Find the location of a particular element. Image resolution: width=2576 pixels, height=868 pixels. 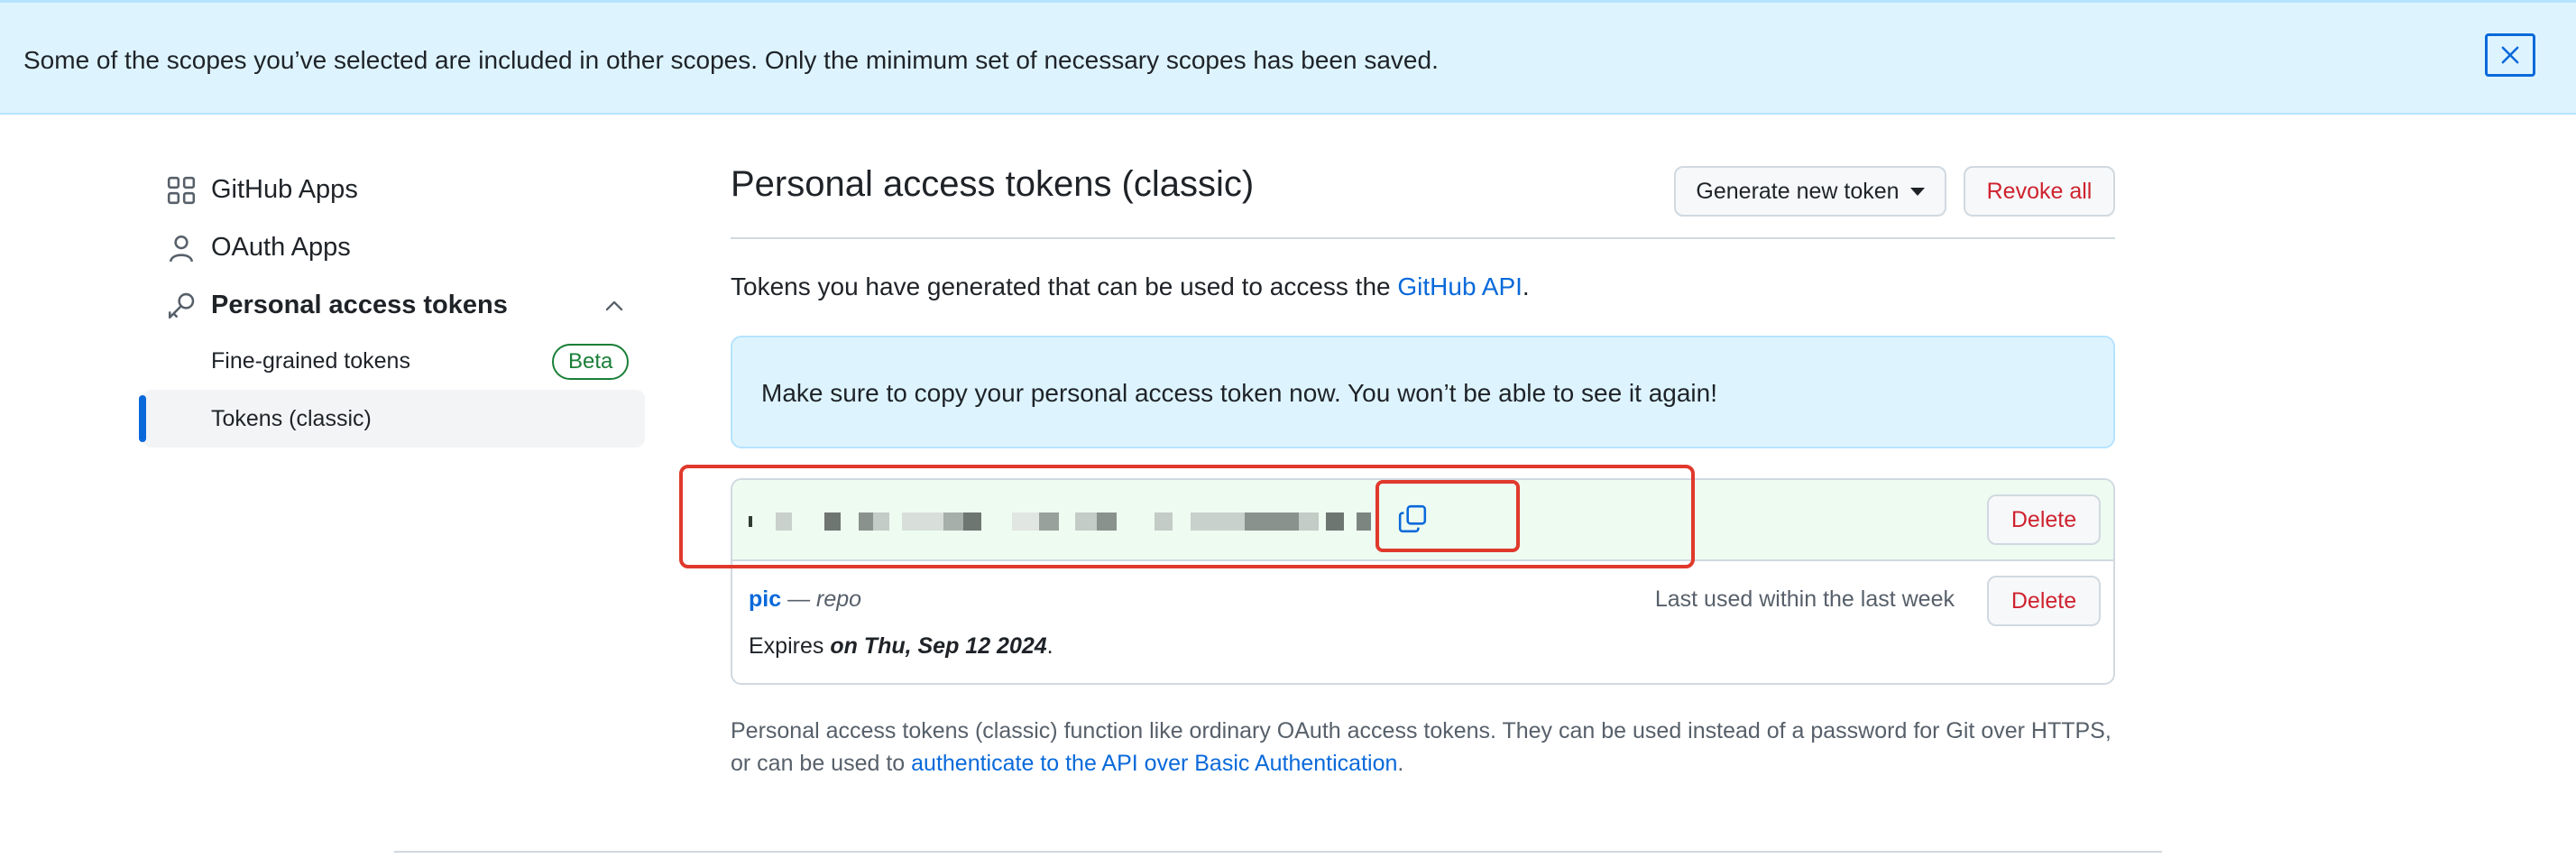

token-scope: repo is located at coordinates (839, 599).